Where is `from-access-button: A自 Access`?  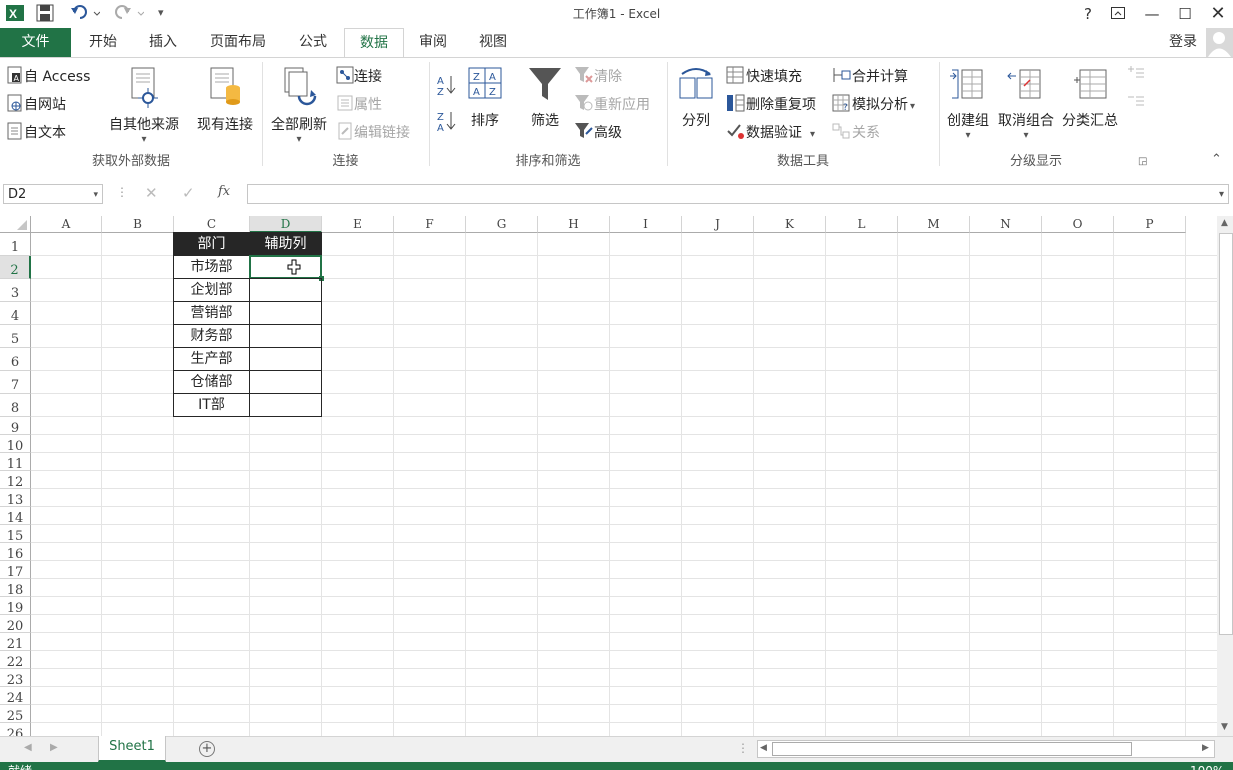 from-access-button: A自 Access is located at coordinates (48, 77).